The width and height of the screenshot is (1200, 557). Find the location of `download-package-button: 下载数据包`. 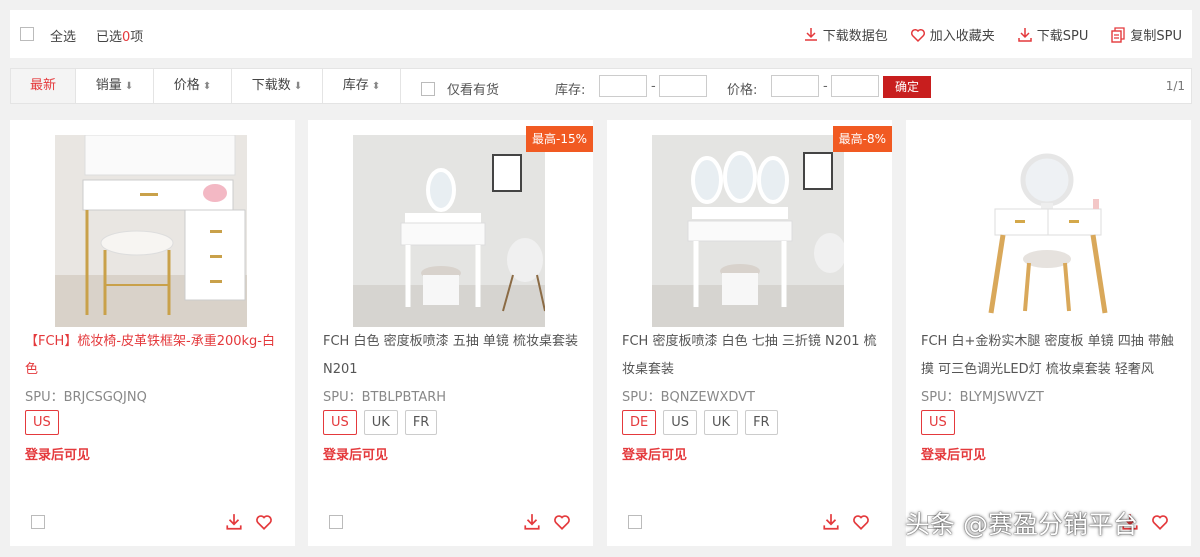

download-package-button: 下载数据包 is located at coordinates (845, 34).